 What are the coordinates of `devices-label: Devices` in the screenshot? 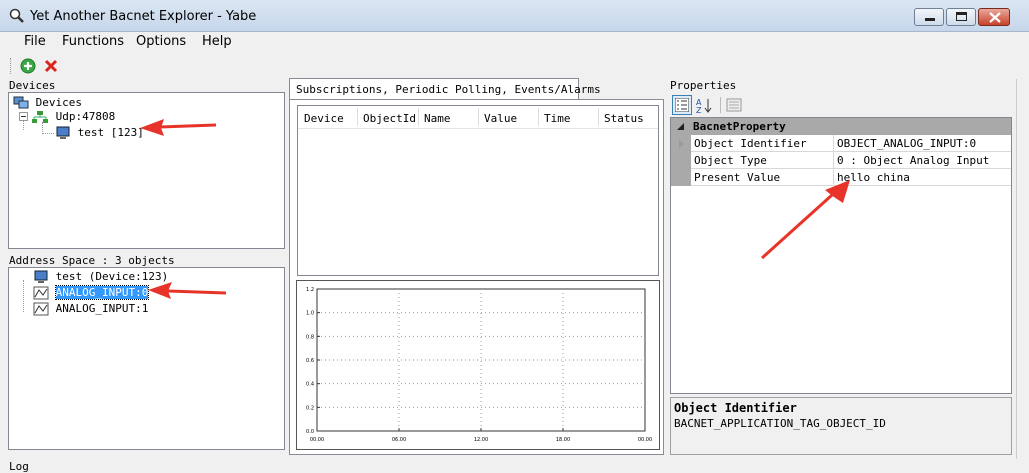 It's located at (32, 85).